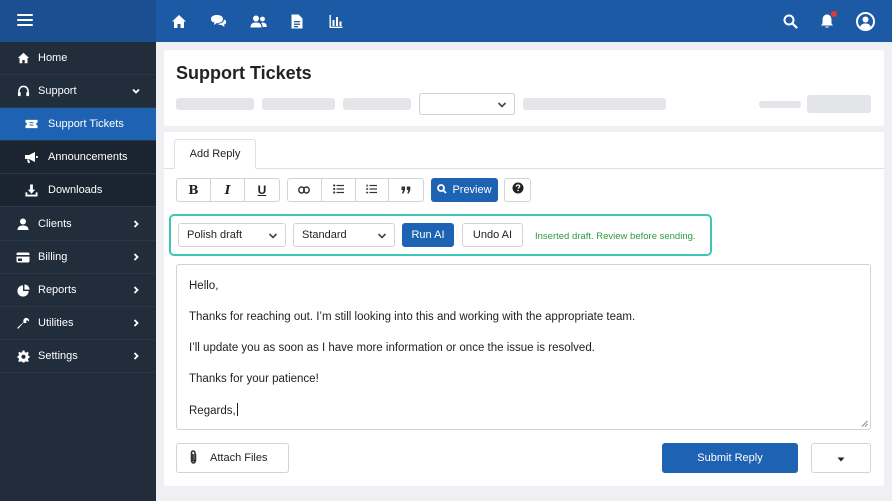  Describe the element at coordinates (23, 91) in the screenshot. I see `headset-icon` at that location.